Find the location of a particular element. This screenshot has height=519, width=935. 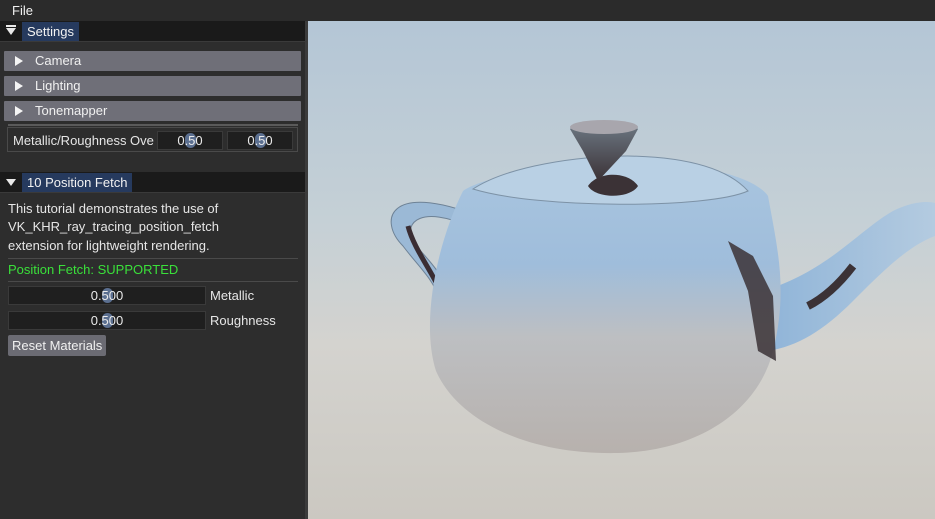

override-roughness-slider: 0.50 is located at coordinates (260, 140).